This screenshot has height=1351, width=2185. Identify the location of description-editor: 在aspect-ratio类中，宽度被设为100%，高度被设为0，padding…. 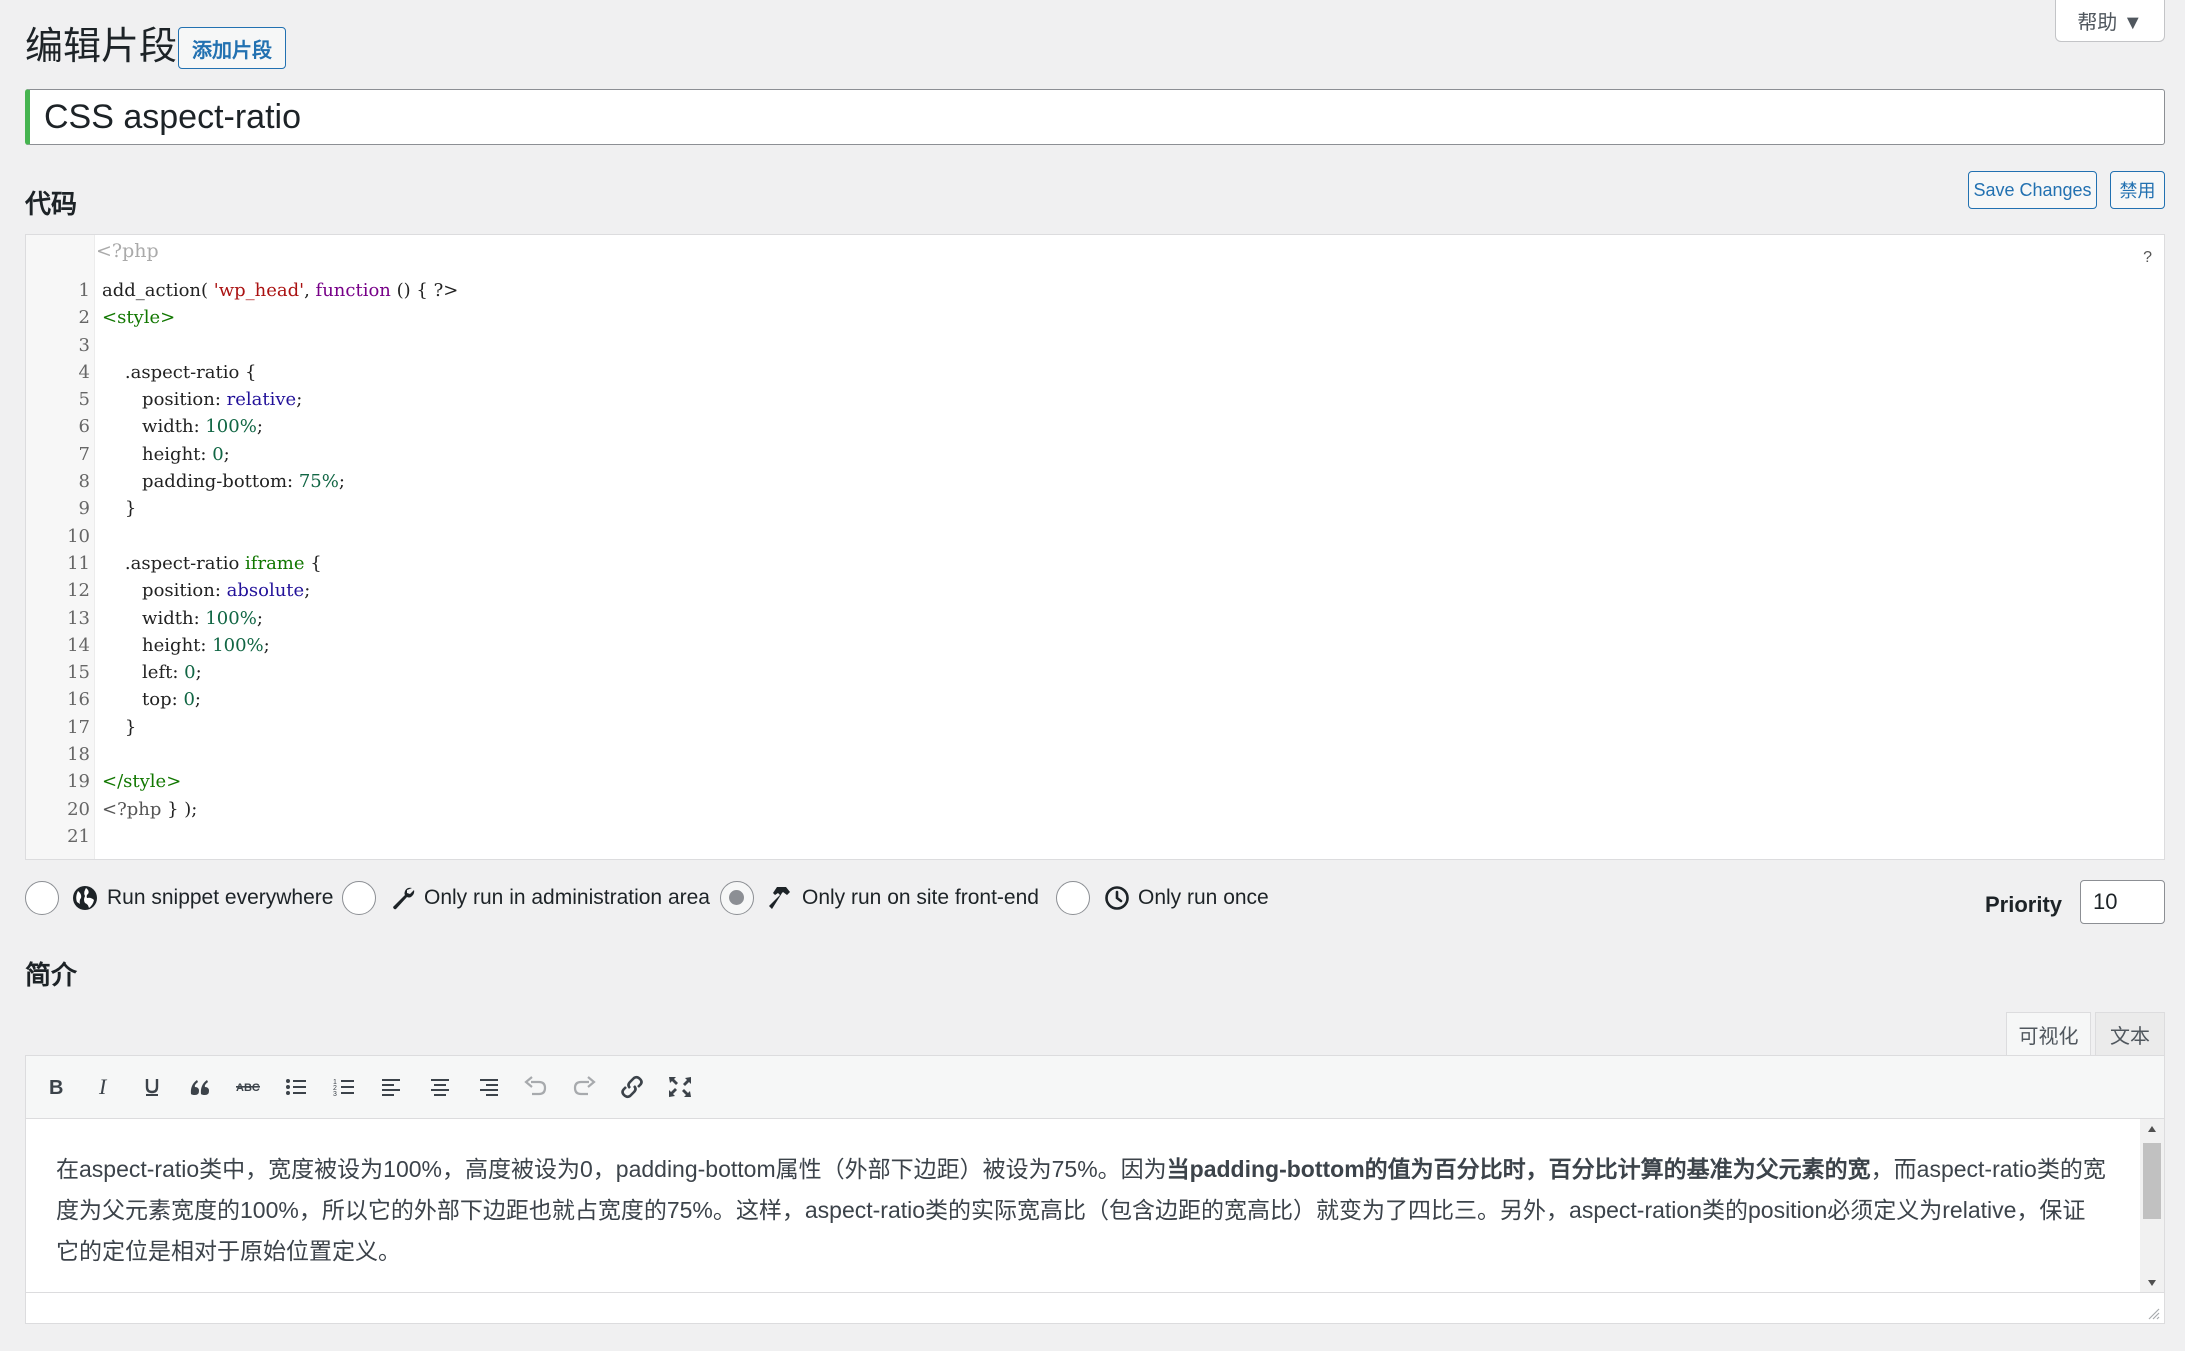
(1095, 1221).